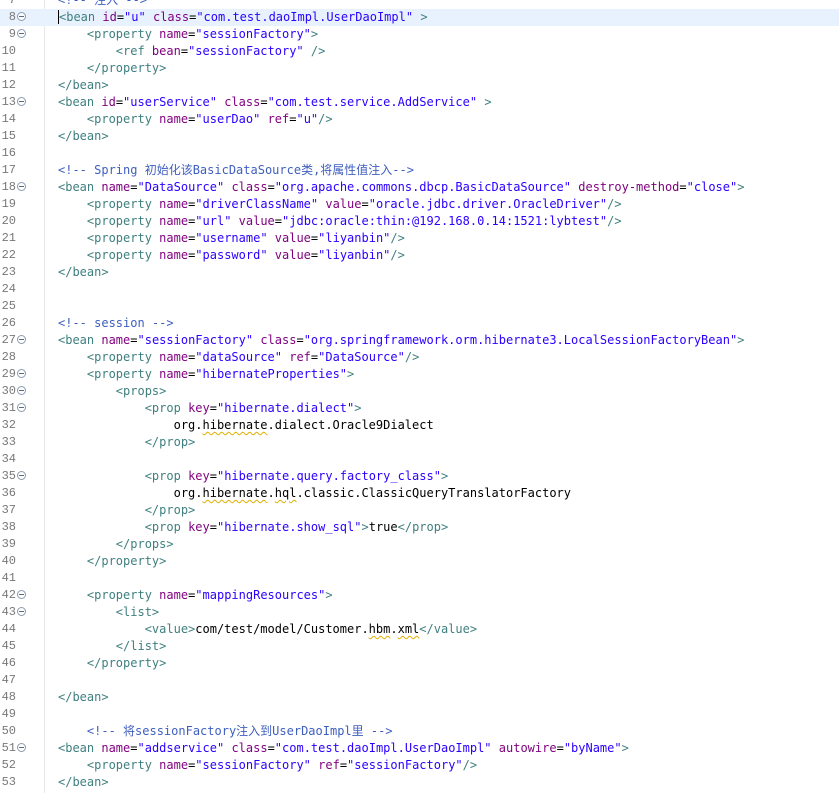  What do you see at coordinates (8, 170) in the screenshot?
I see `line-number: 17` at bounding box center [8, 170].